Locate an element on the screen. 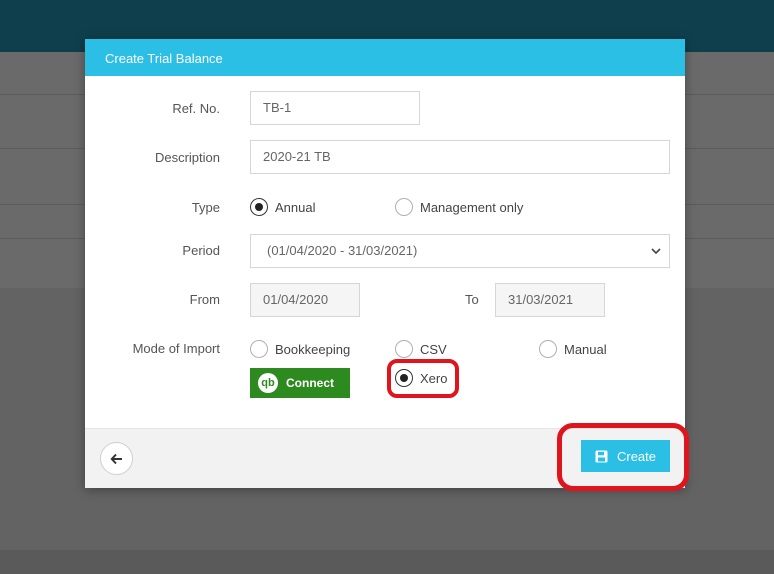 This screenshot has width=774, height=574. import-manual-radio: Manual is located at coordinates (573, 349).